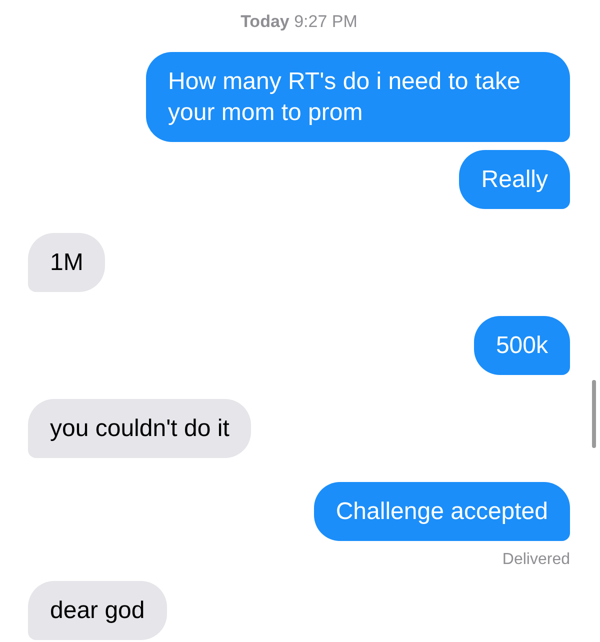 This screenshot has height=642, width=600. What do you see at coordinates (514, 179) in the screenshot?
I see `sent-message-bubble: Really` at bounding box center [514, 179].